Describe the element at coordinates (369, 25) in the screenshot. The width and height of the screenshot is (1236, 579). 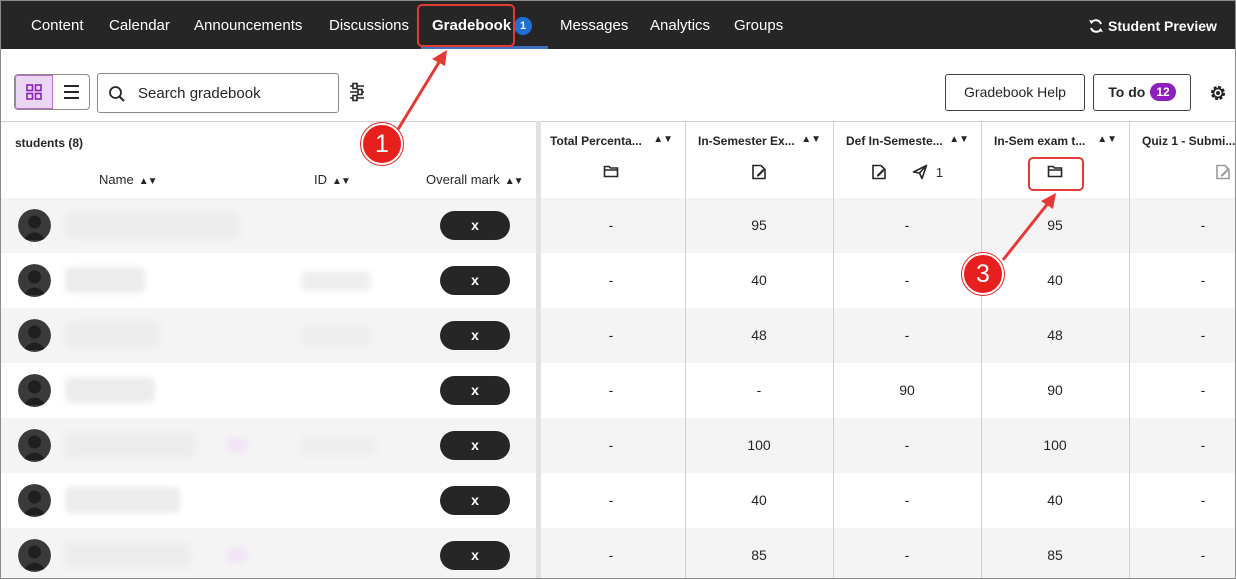
I see `nav-discussions: Discussions` at that location.